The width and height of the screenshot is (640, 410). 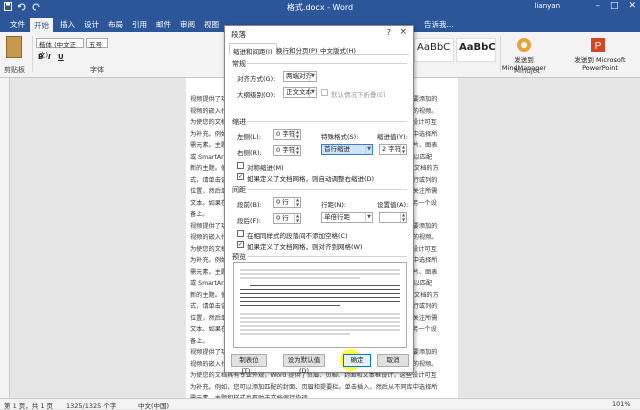 I want to click on indent-right-value: 0 字符, so click(x=286, y=150).